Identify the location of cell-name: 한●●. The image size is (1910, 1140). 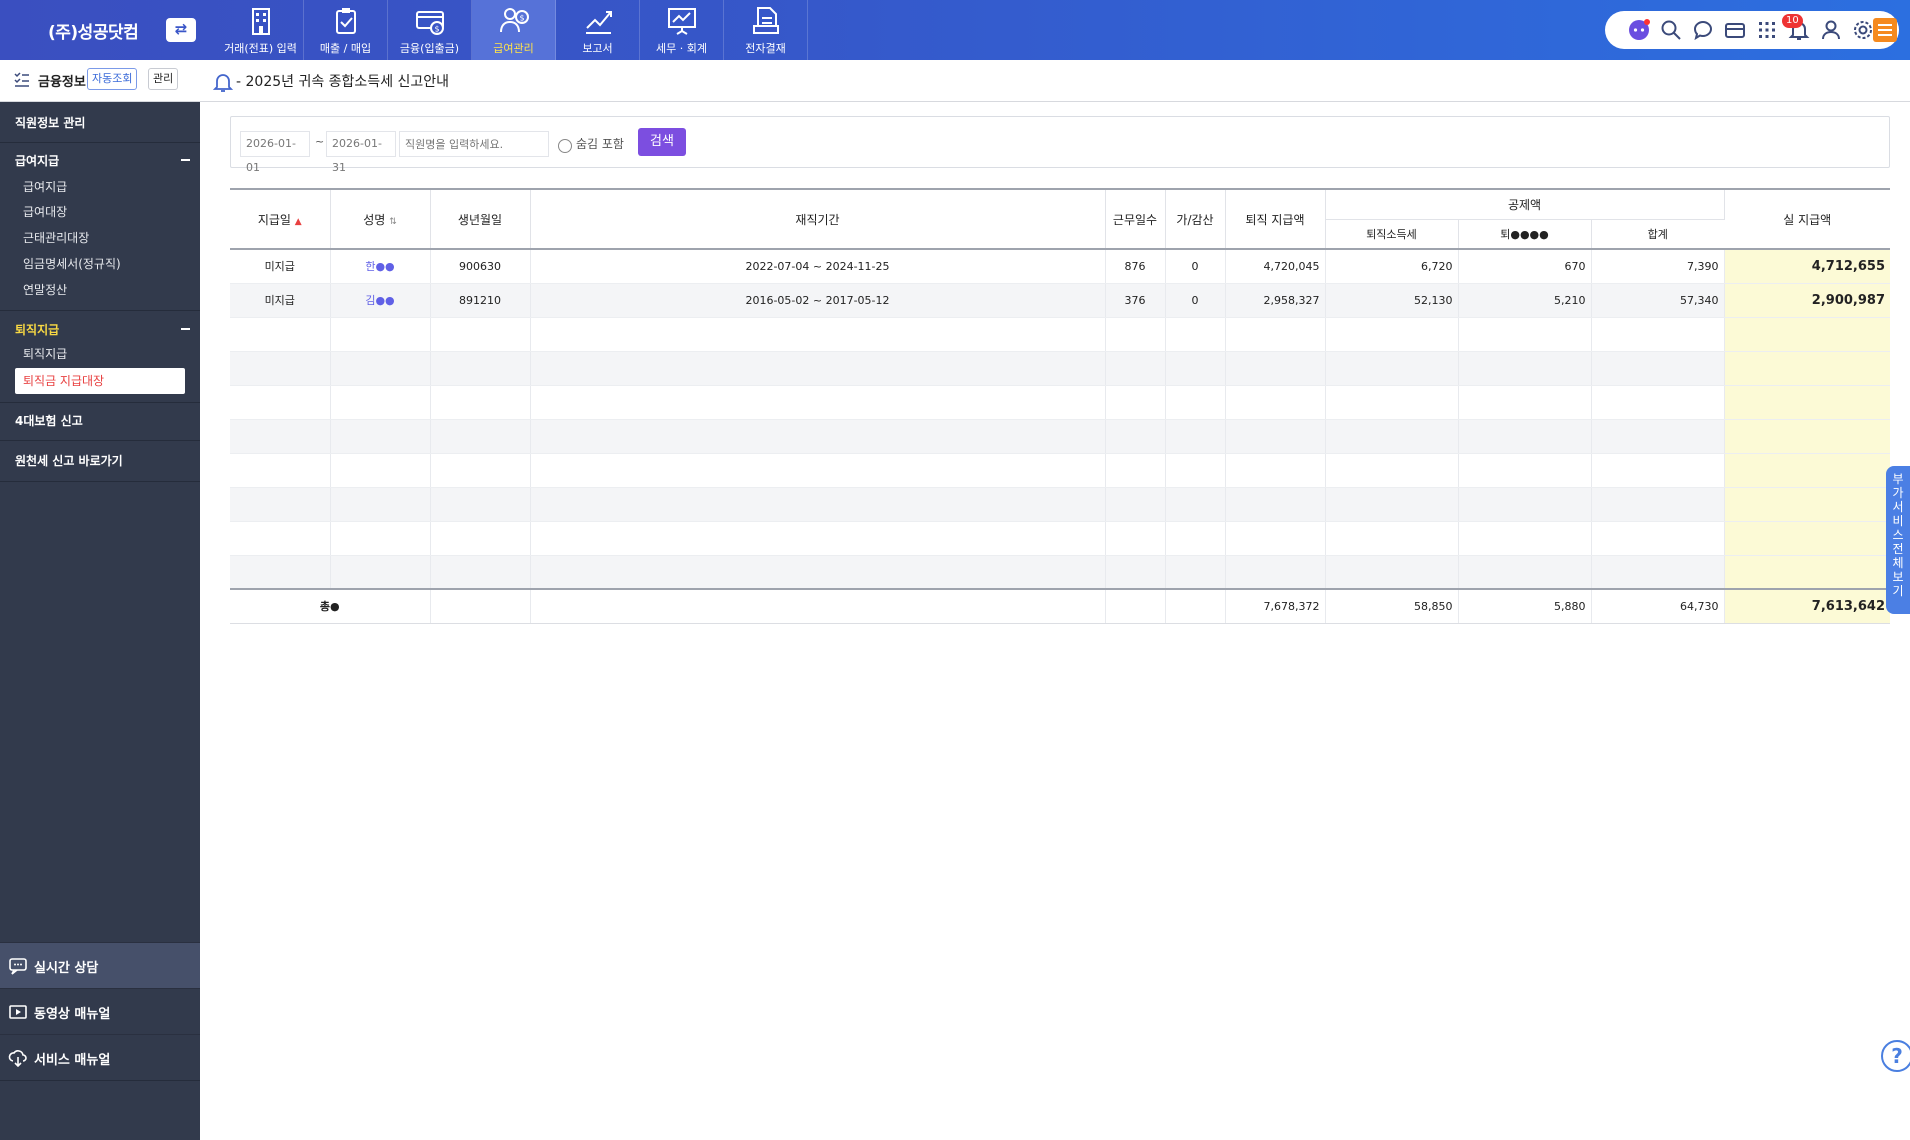
(380, 266).